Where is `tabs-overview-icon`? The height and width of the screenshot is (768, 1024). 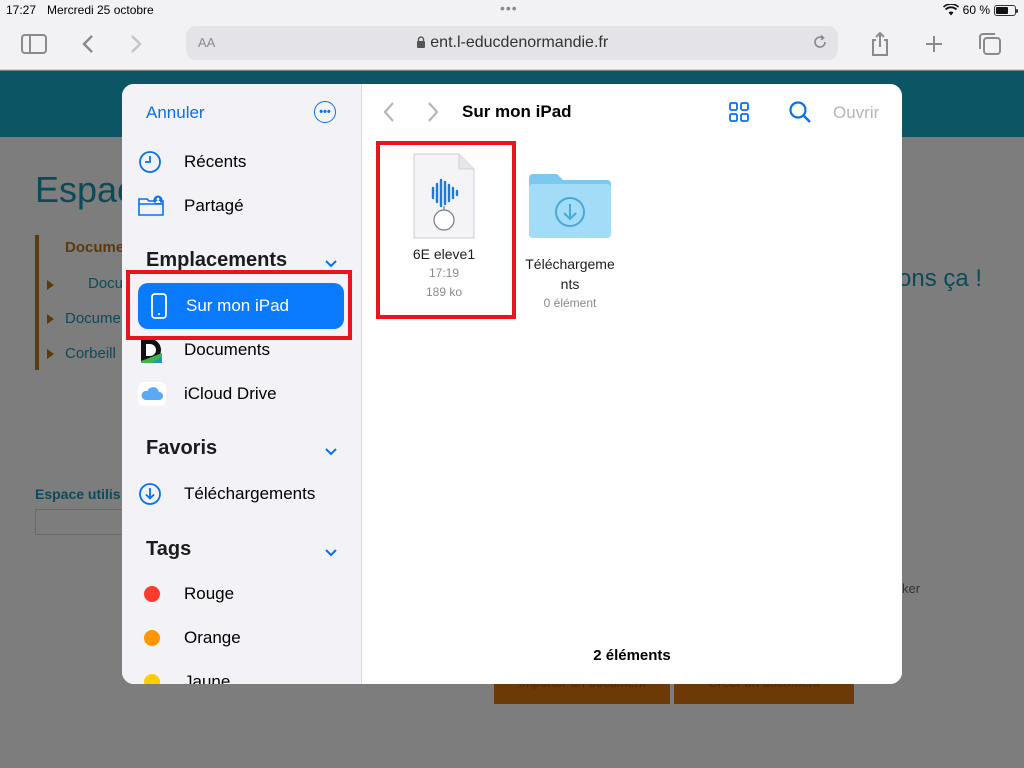
tabs-overview-icon is located at coordinates (990, 44).